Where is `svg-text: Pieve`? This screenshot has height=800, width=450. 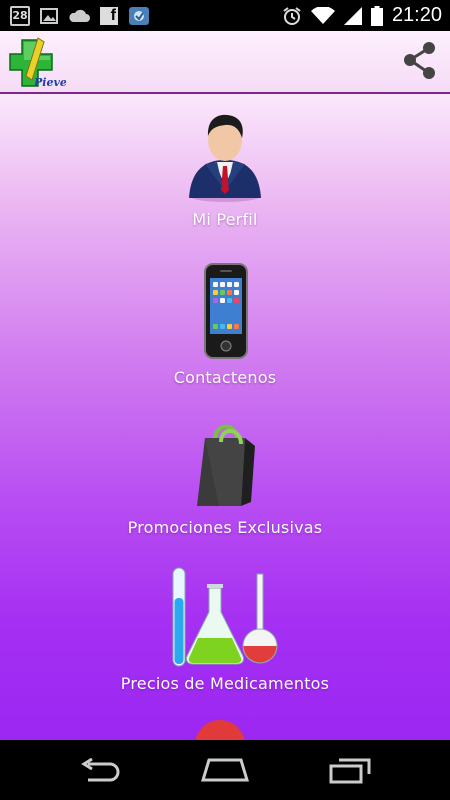 svg-text: Pieve is located at coordinates (49, 82).